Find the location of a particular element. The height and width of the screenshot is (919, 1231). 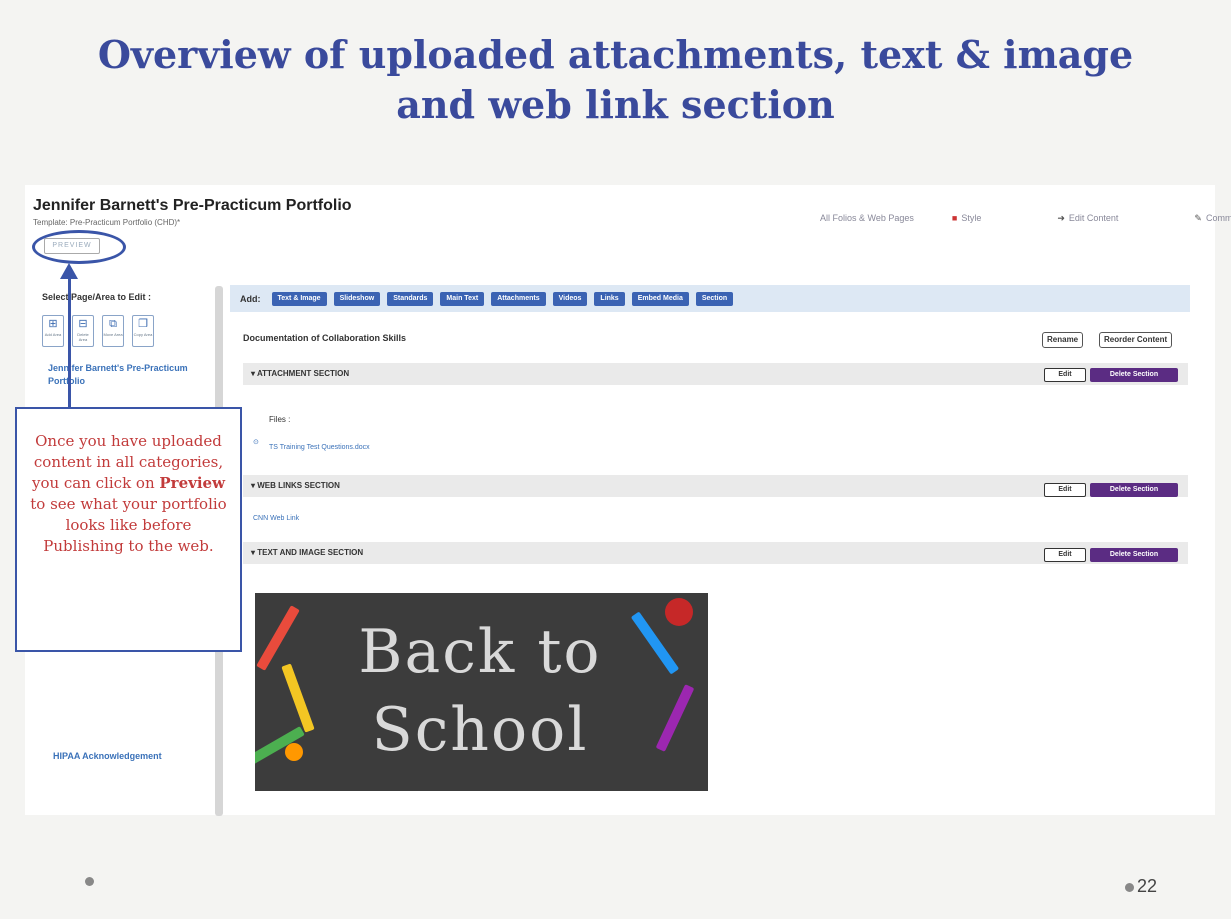

add-links-button: Links is located at coordinates (609, 298).